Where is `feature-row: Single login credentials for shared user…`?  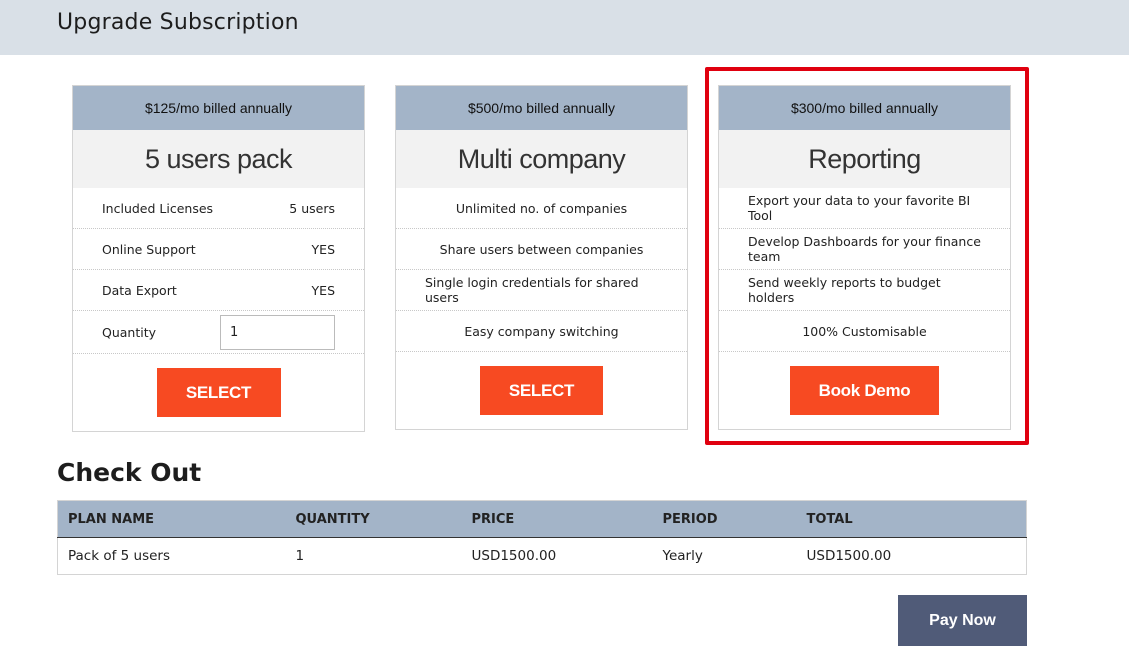 feature-row: Single login credentials for shared user… is located at coordinates (541, 290).